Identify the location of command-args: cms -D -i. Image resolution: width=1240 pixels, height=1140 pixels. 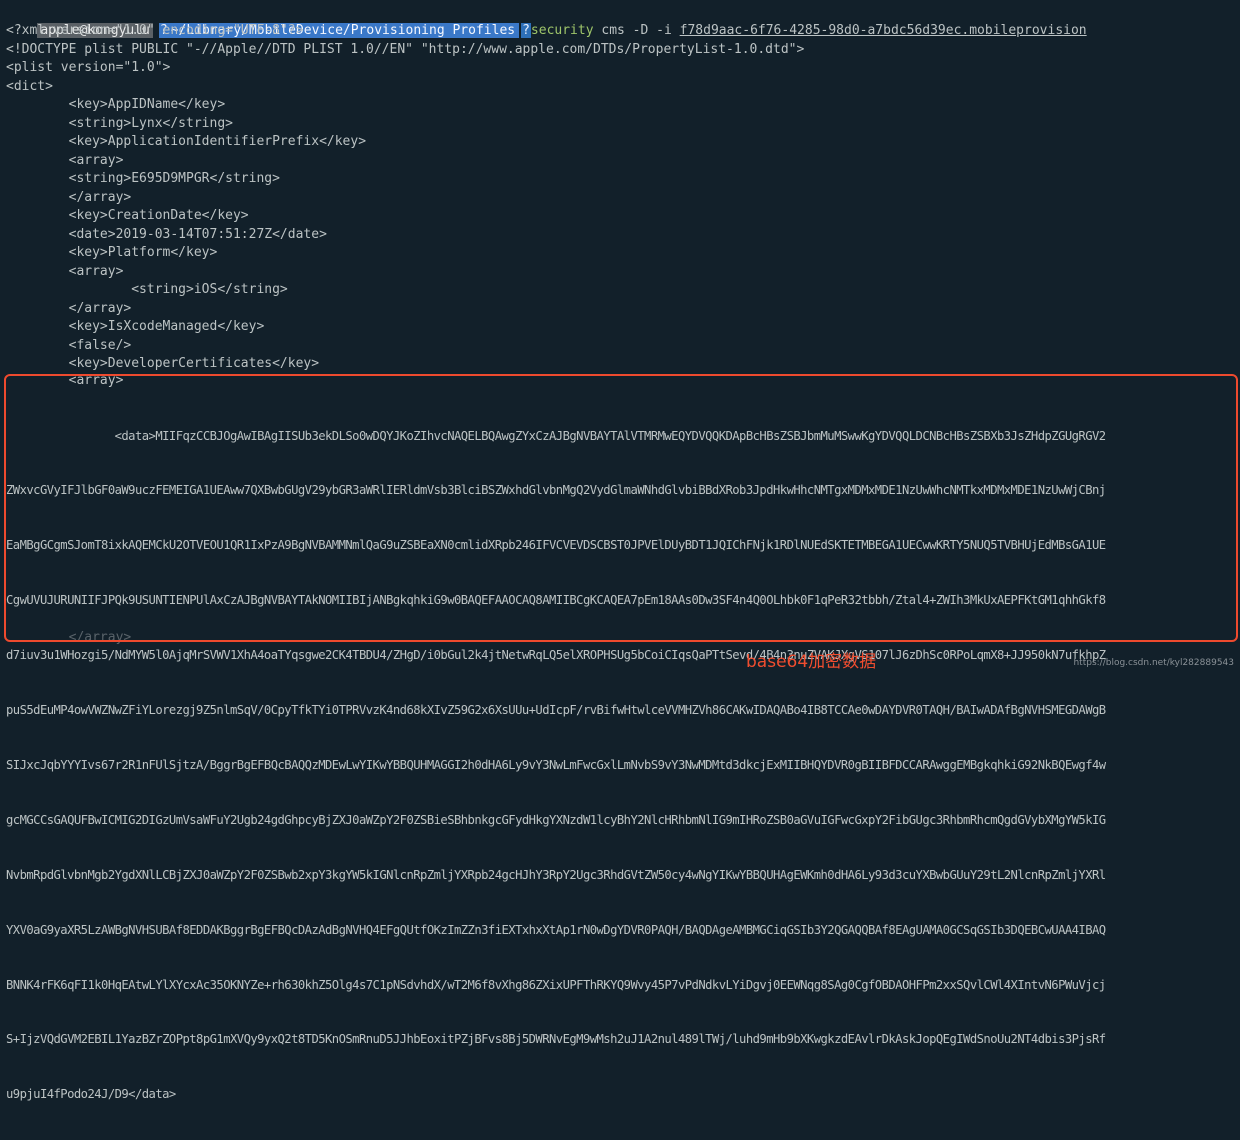
(636, 30).